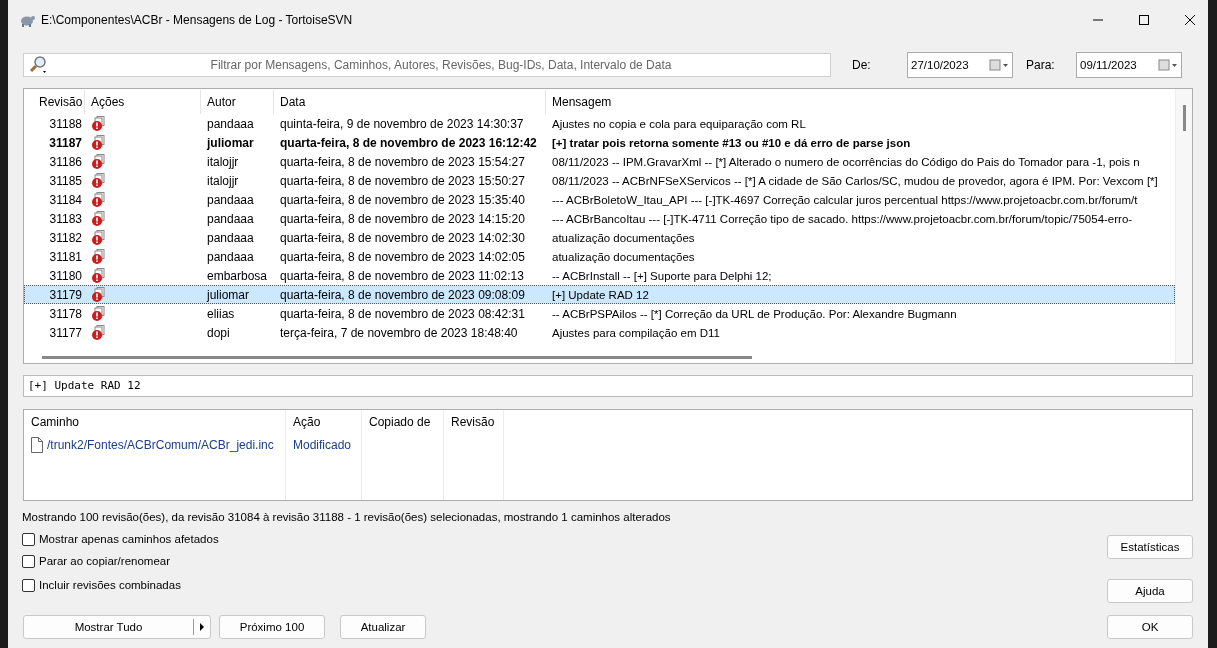 The image size is (1217, 648). I want to click on to-date-picker: 09/11/2023, so click(1129, 65).